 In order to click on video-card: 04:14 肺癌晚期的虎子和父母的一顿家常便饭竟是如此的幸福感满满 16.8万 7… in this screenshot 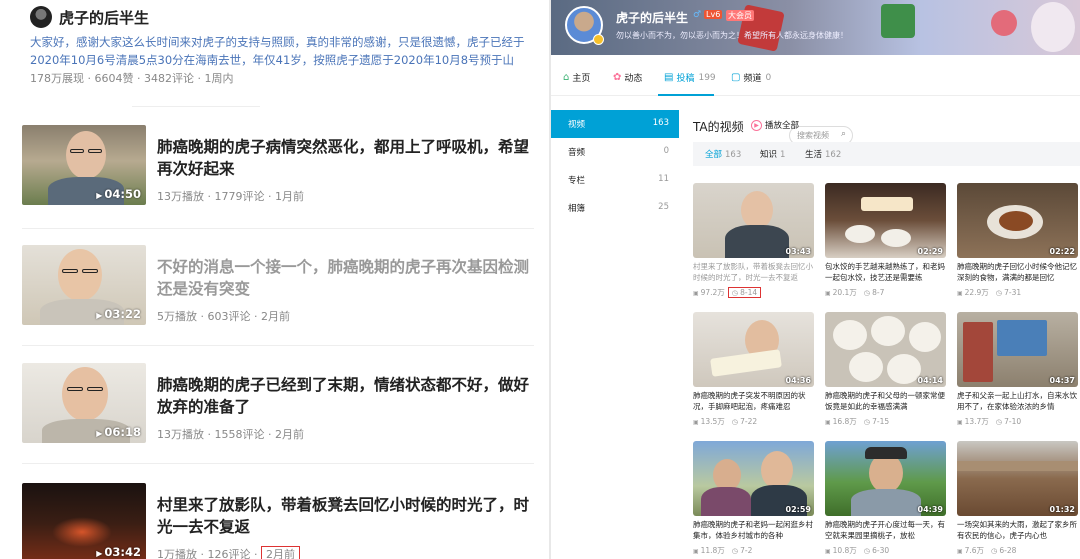, I will do `click(885, 374)`.